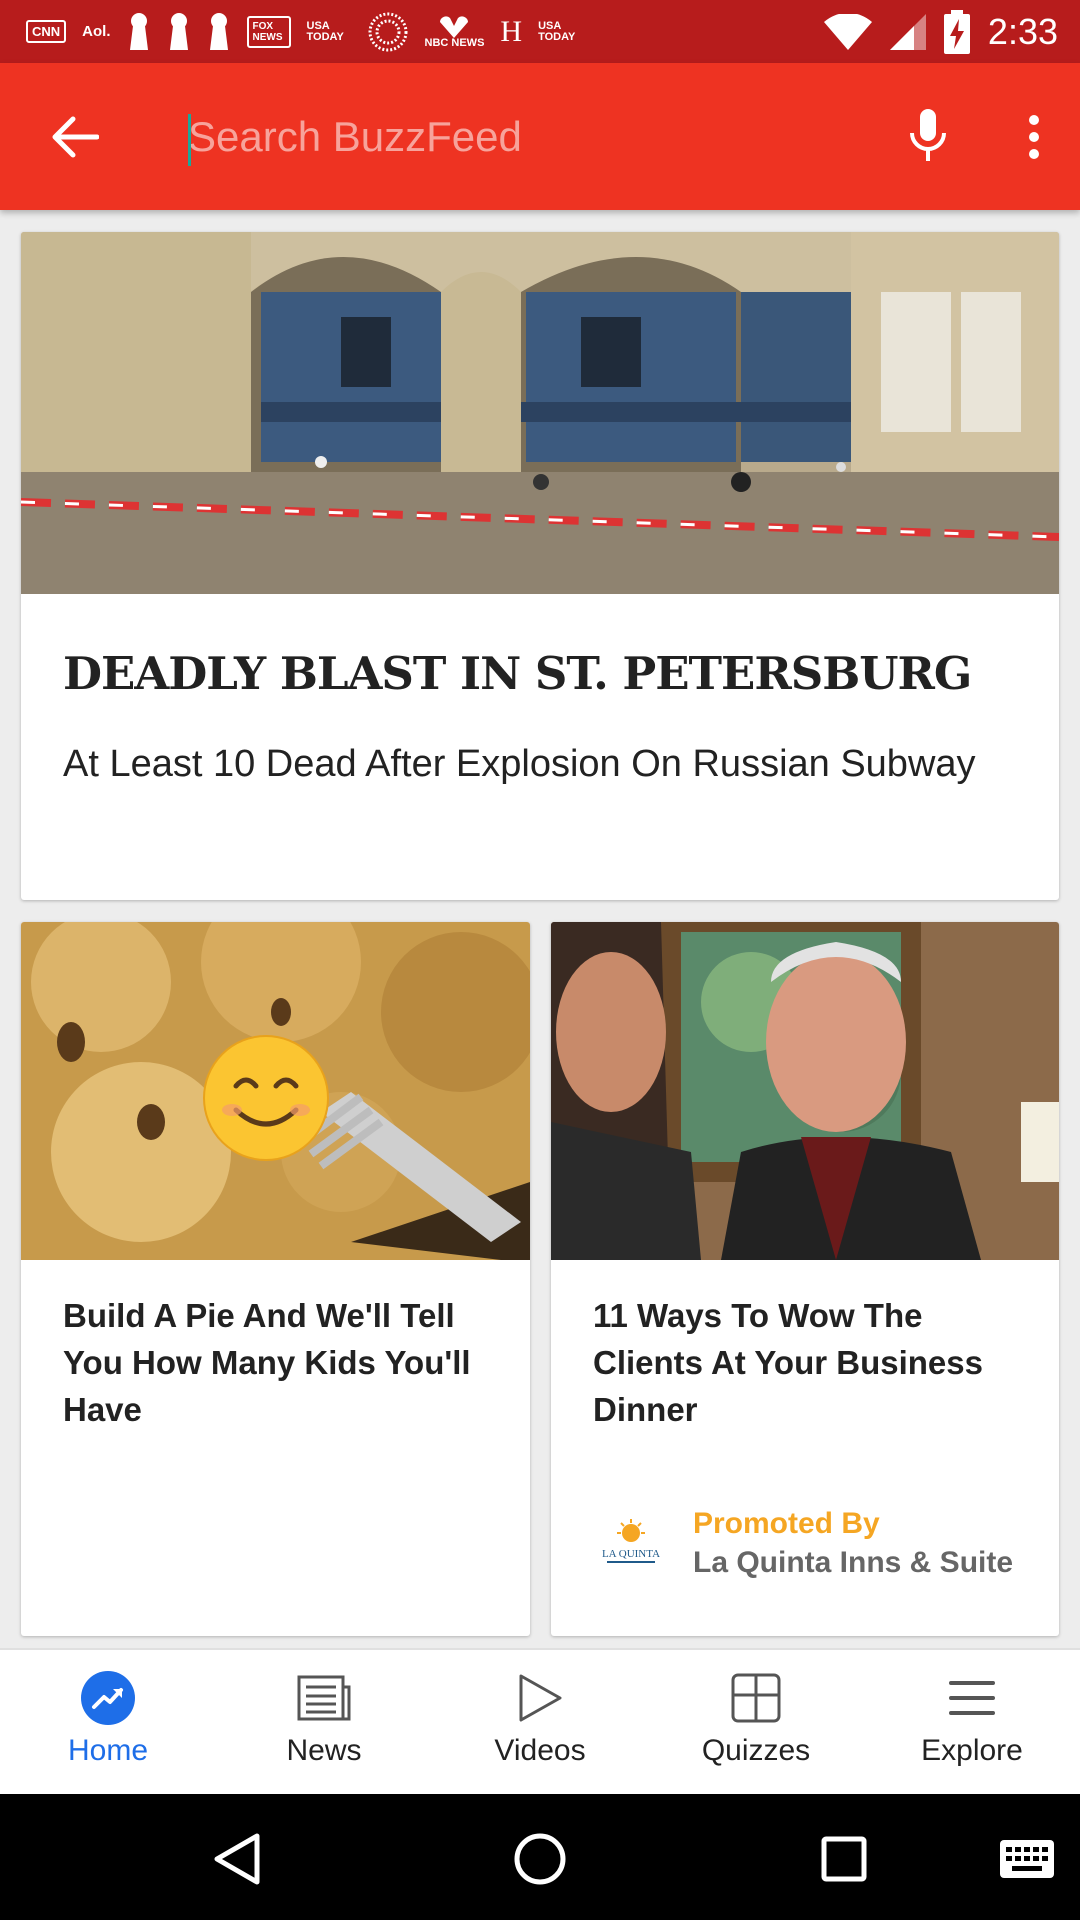 The height and width of the screenshot is (1920, 1080). I want to click on play-icon, so click(540, 1698).